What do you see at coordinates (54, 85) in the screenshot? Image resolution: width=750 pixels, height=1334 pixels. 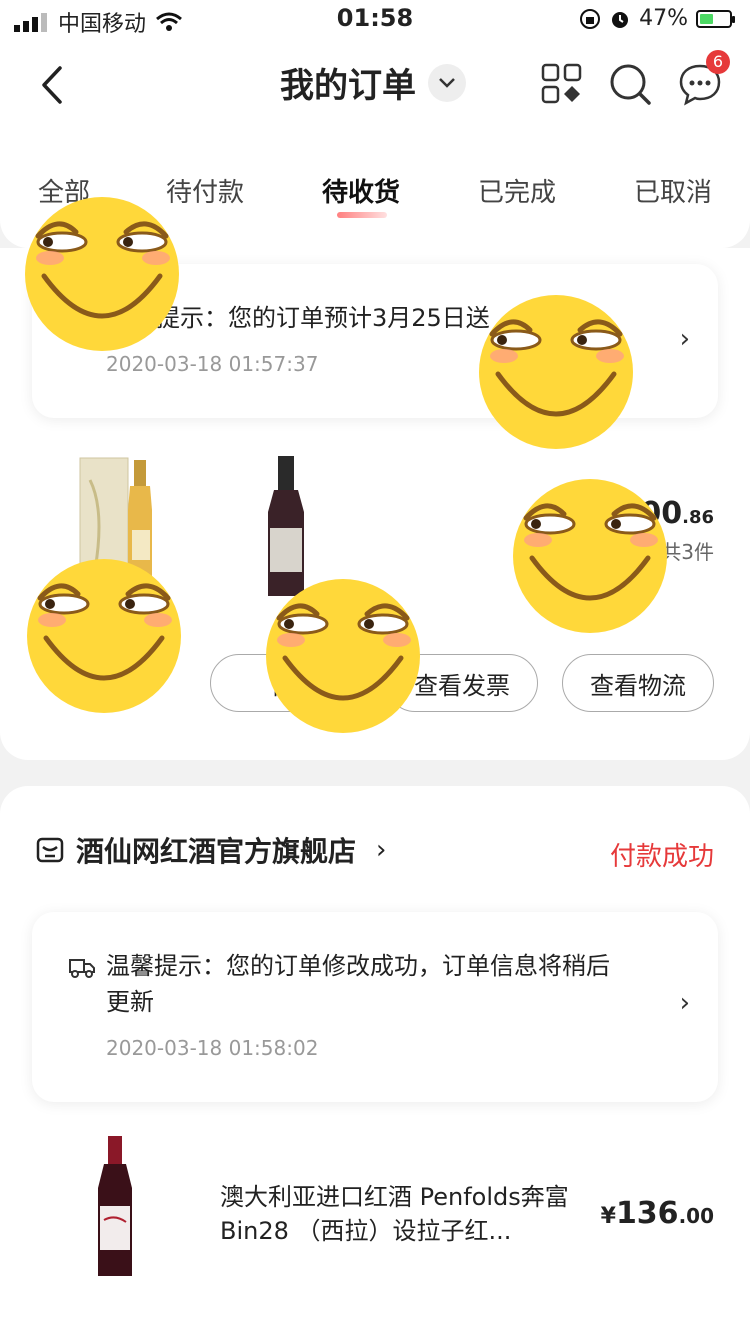 I see `back-arrow-icon` at bounding box center [54, 85].